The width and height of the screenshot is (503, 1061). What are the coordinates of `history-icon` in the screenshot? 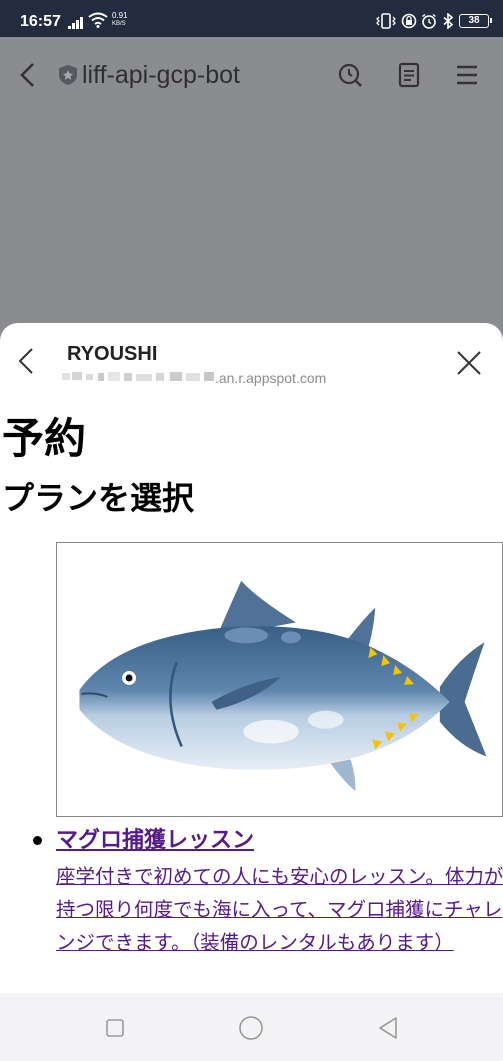 It's located at (350, 75).